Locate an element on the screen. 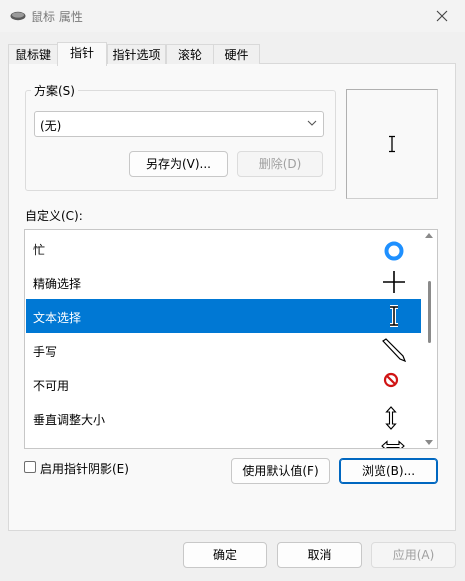  delete-button: 删除(D) is located at coordinates (280, 164).